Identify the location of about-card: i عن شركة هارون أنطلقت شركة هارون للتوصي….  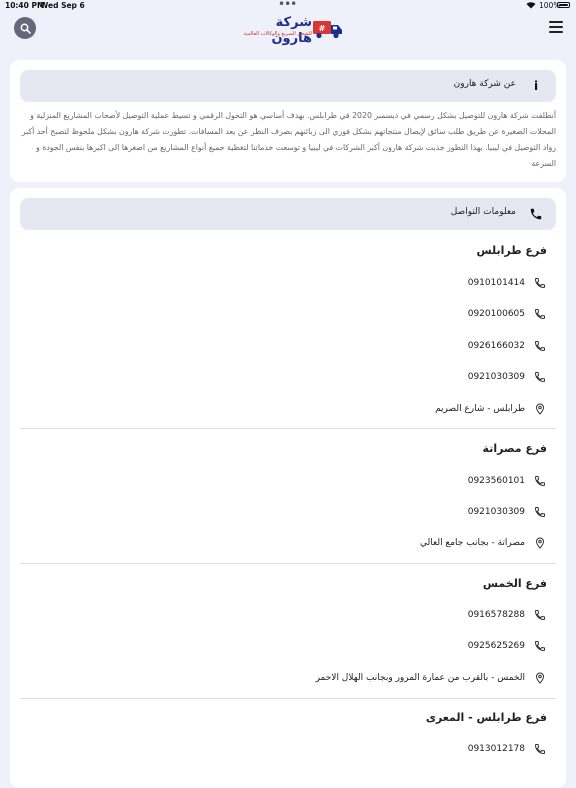
(288, 121).